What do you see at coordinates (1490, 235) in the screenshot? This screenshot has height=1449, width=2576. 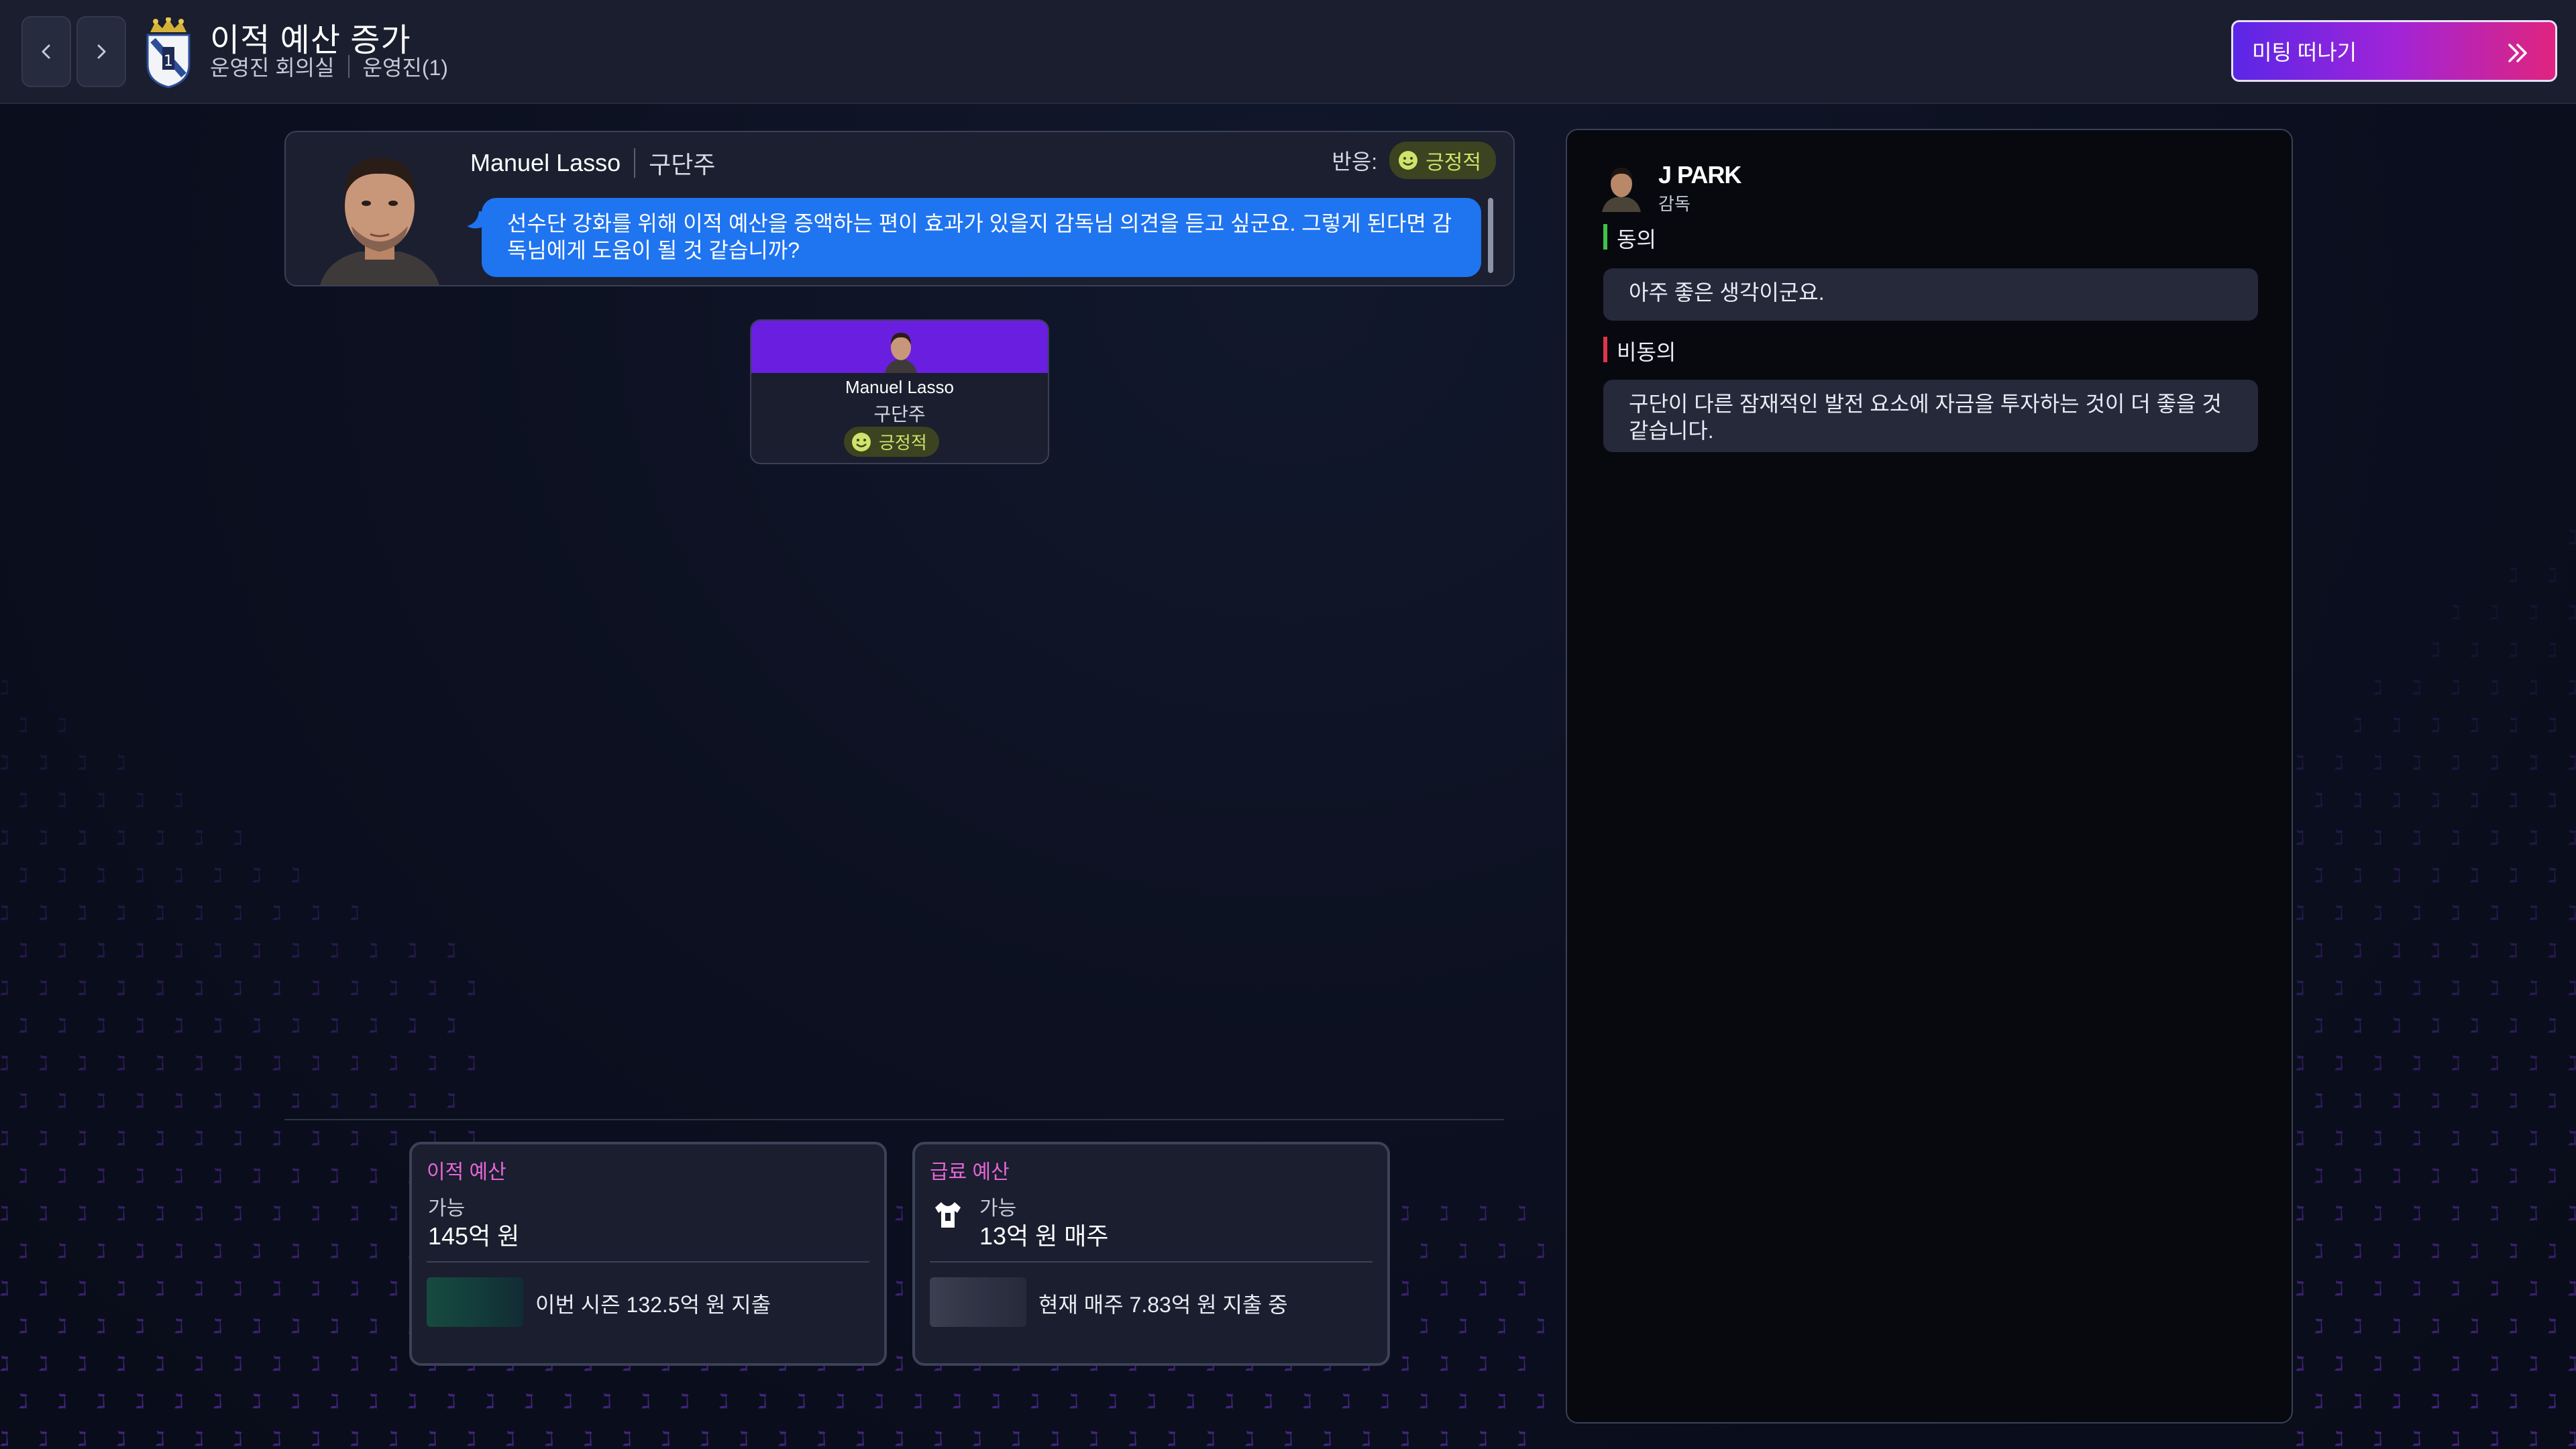 I see `message-scrollbar` at bounding box center [1490, 235].